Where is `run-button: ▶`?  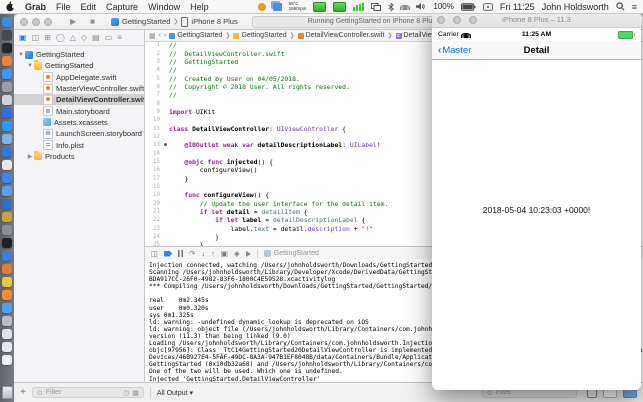 run-button: ▶ is located at coordinates (73, 21).